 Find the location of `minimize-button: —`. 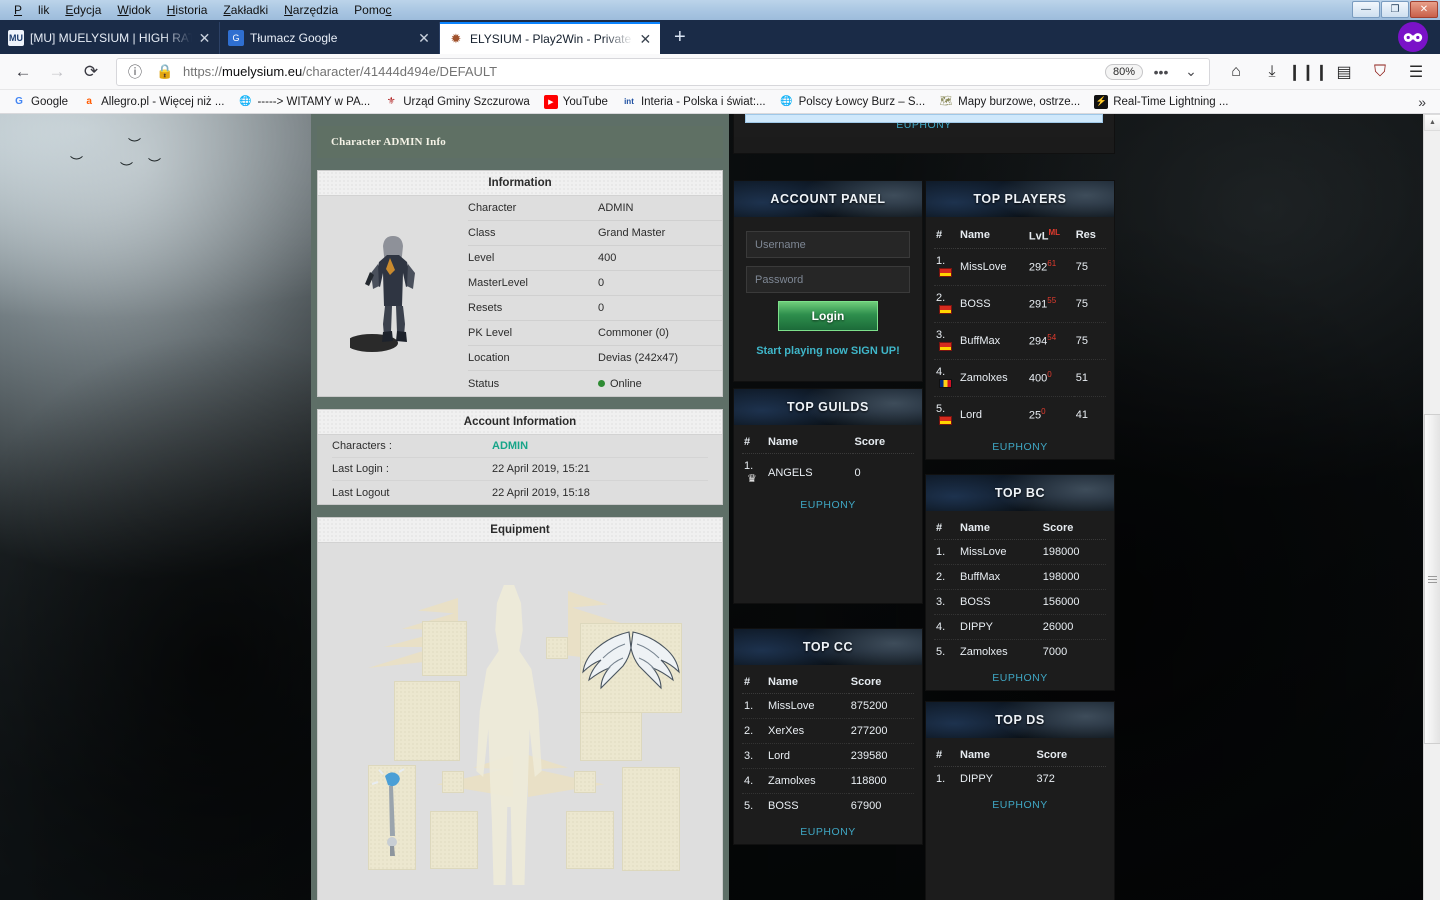

minimize-button: — is located at coordinates (1366, 9).